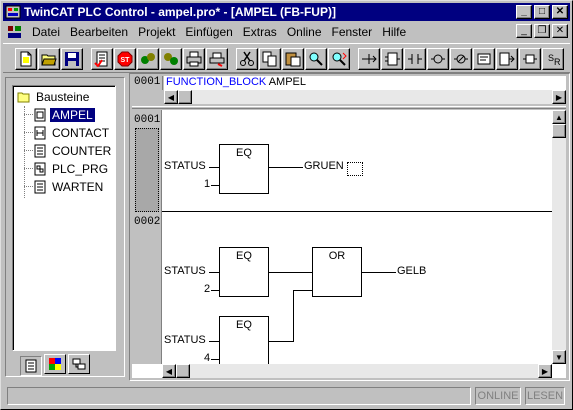 This screenshot has height=410, width=573. What do you see at coordinates (40, 186) in the screenshot?
I see `program-icon` at bounding box center [40, 186].